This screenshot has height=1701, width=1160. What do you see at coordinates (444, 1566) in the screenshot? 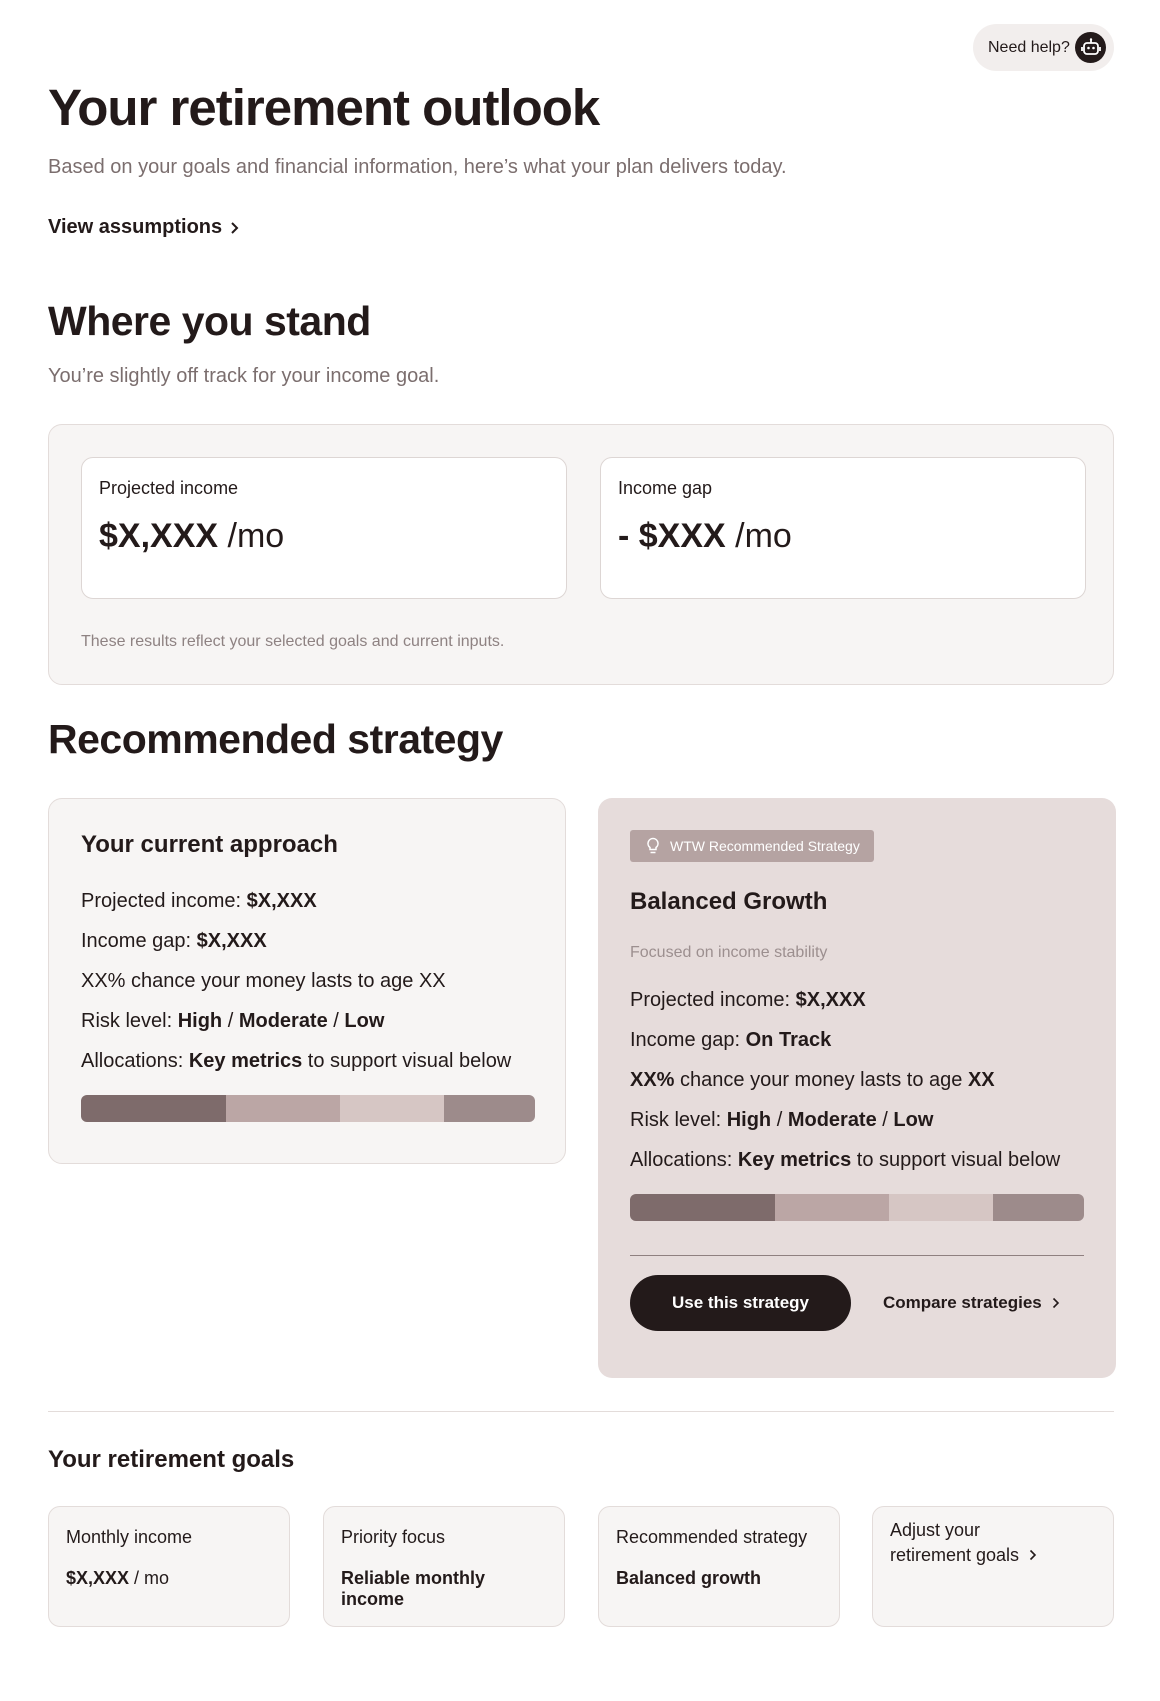
I see `goal-priority-focus-card: Priority focus Reliable monthly income` at bounding box center [444, 1566].